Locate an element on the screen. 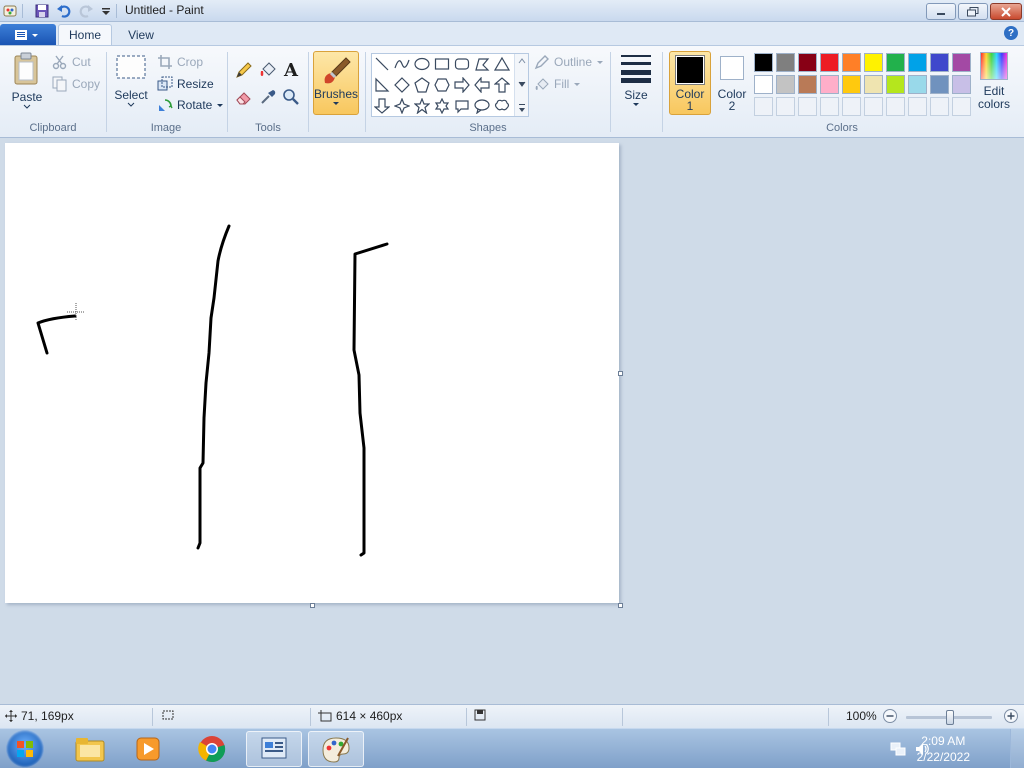 The width and height of the screenshot is (1024, 768). shape-five-point-star is located at coordinates (421, 105).